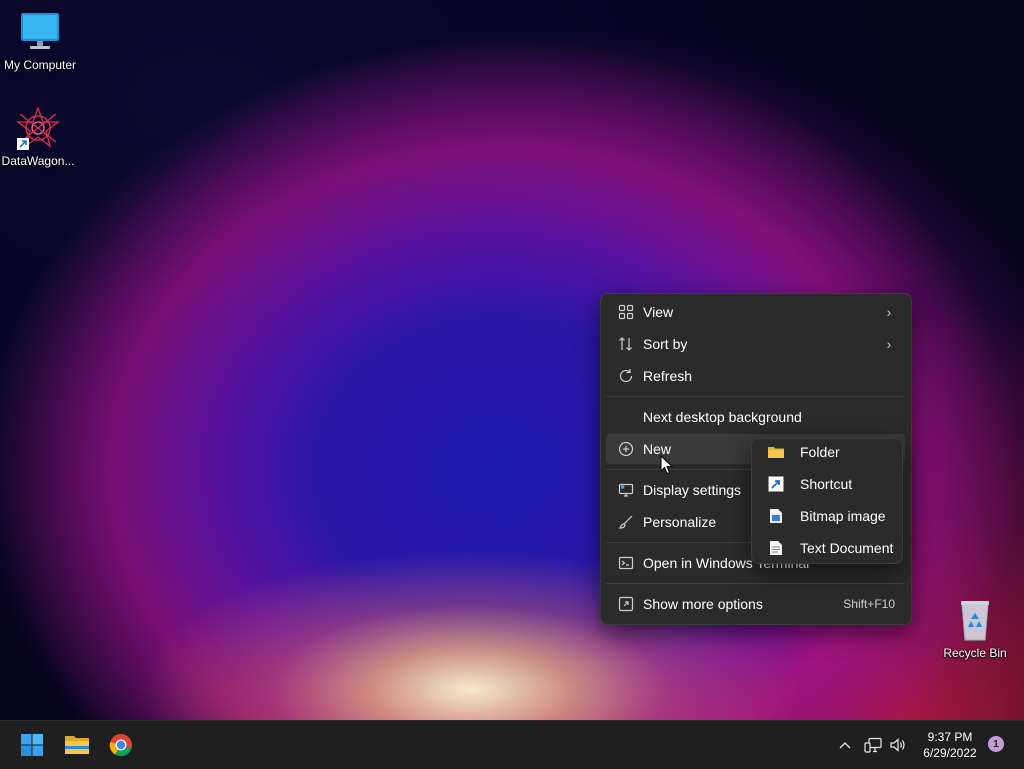  I want to click on menu-item-refresh: Refresh, so click(755, 376).